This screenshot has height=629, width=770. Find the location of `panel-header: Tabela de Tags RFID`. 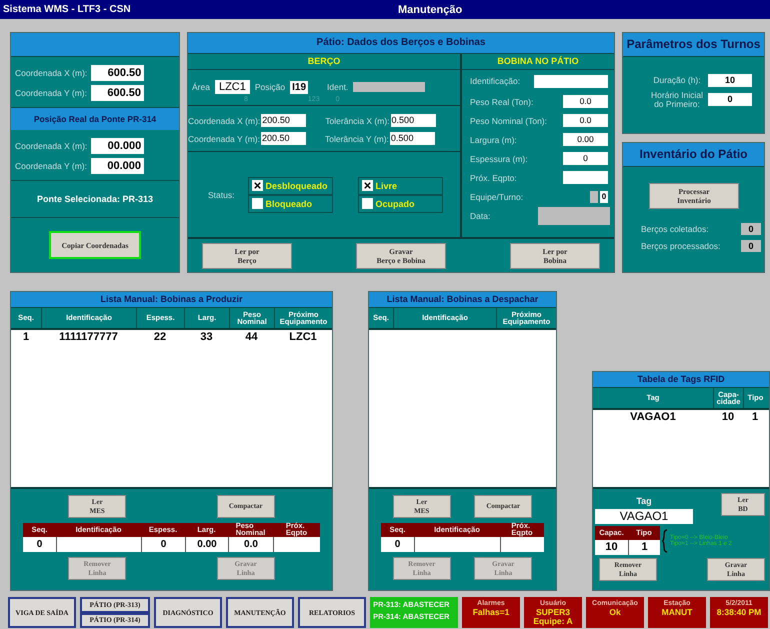

panel-header: Tabela de Tags RFID is located at coordinates (681, 380).